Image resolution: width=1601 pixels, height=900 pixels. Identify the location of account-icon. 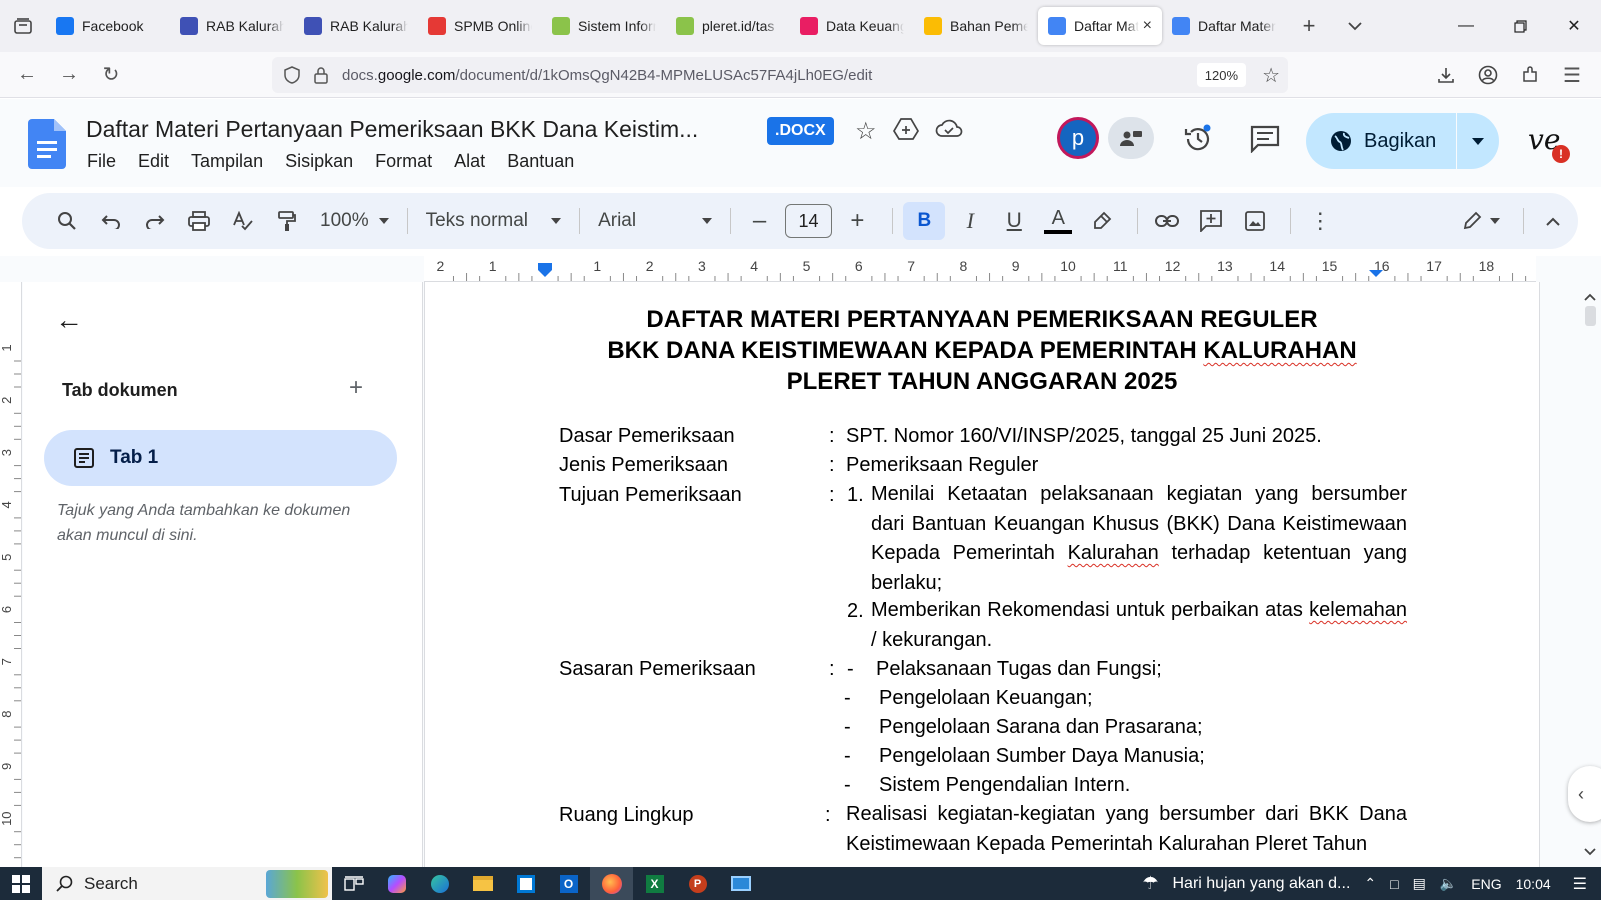
(1488, 75).